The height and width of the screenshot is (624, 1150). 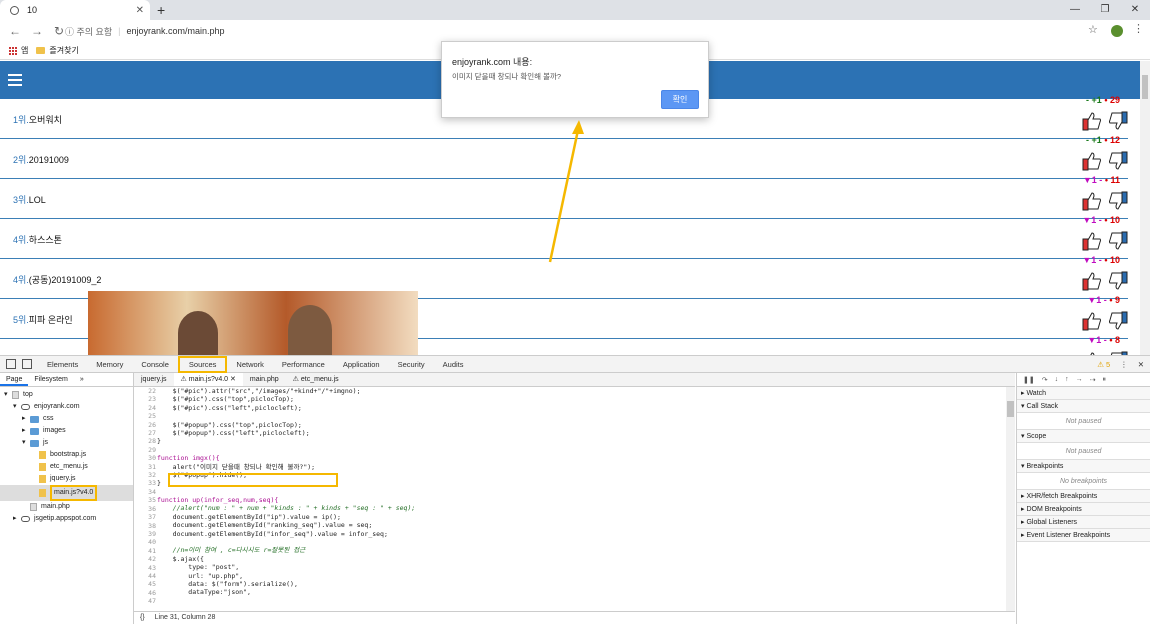 I want to click on line-number: 35, so click(x=145, y=500).